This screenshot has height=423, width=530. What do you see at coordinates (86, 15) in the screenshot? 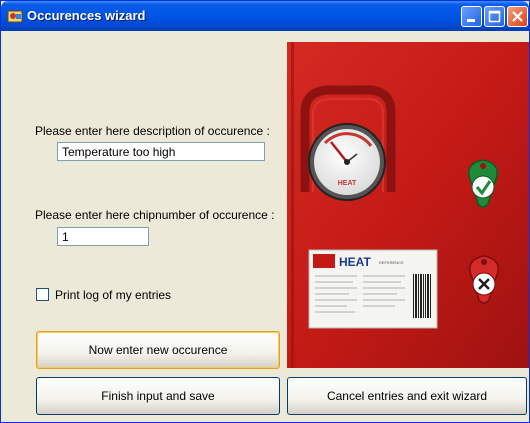
I see `window-title: Occurences wizard` at bounding box center [86, 15].